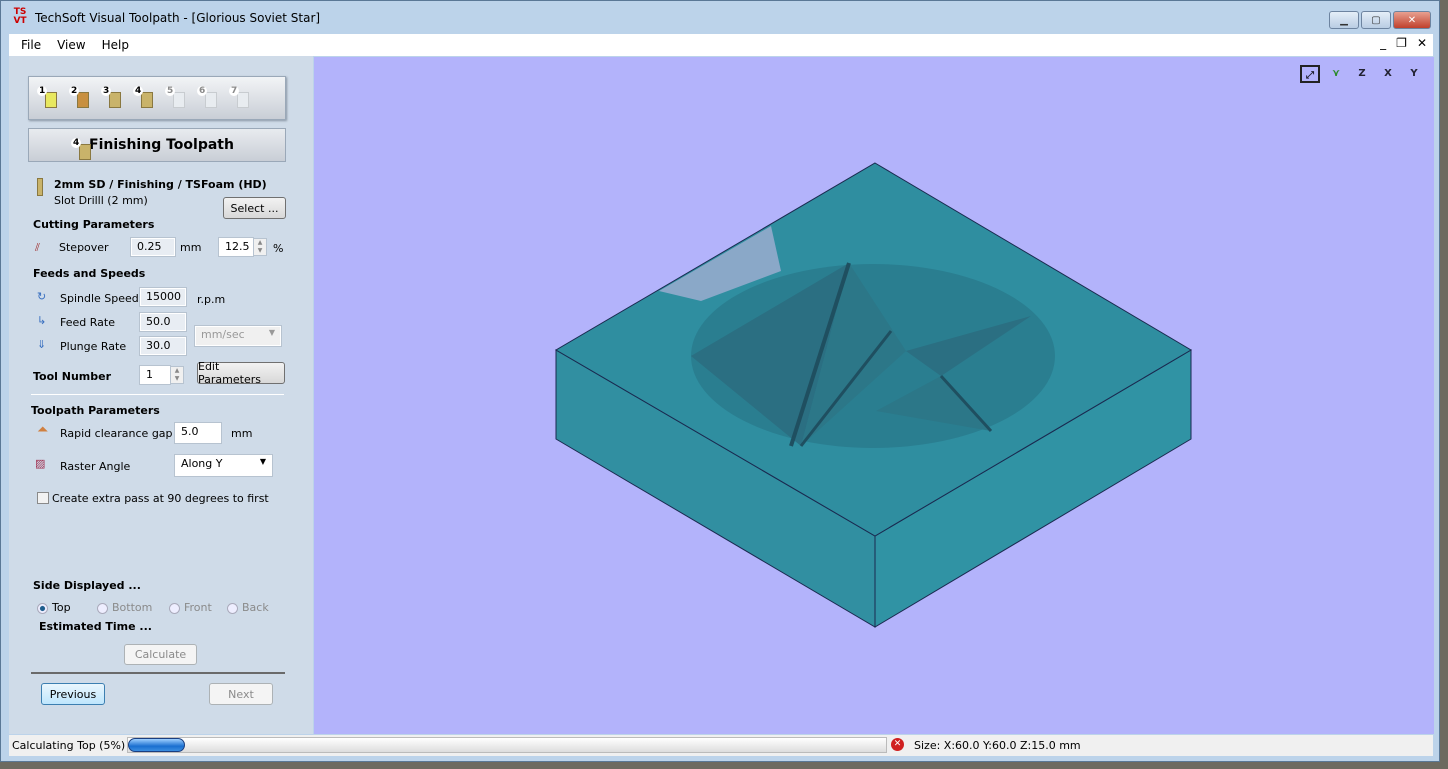 The height and width of the screenshot is (769, 1448). Describe the element at coordinates (236, 247) in the screenshot. I see `stepover-percent-input: 12.5` at that location.